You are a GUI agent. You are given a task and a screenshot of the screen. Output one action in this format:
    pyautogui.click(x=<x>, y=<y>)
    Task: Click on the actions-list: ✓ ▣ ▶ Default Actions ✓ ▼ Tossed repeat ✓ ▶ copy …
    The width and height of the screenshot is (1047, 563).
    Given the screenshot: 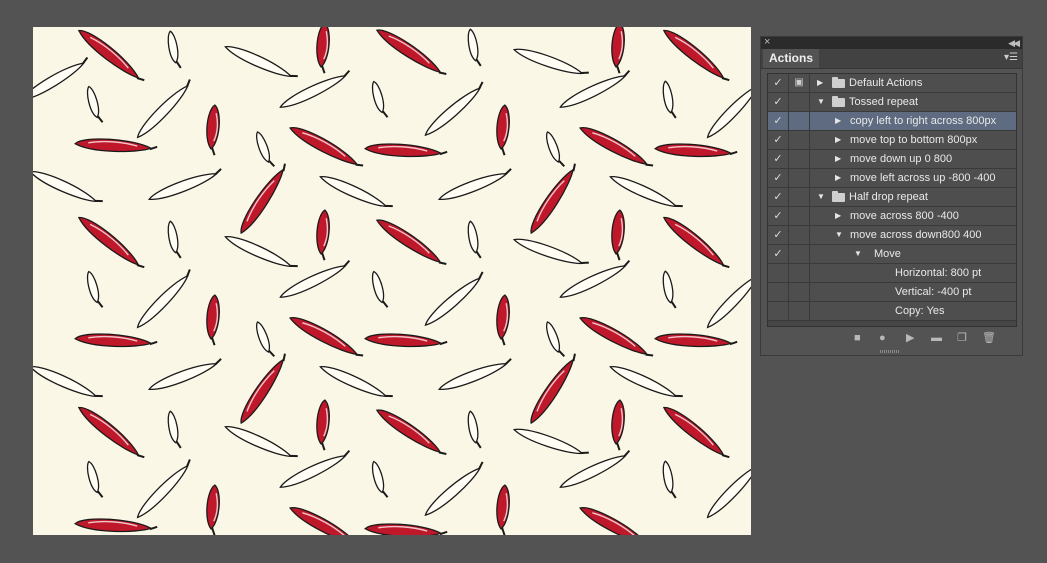 What is the action you would take?
    pyautogui.click(x=892, y=200)
    